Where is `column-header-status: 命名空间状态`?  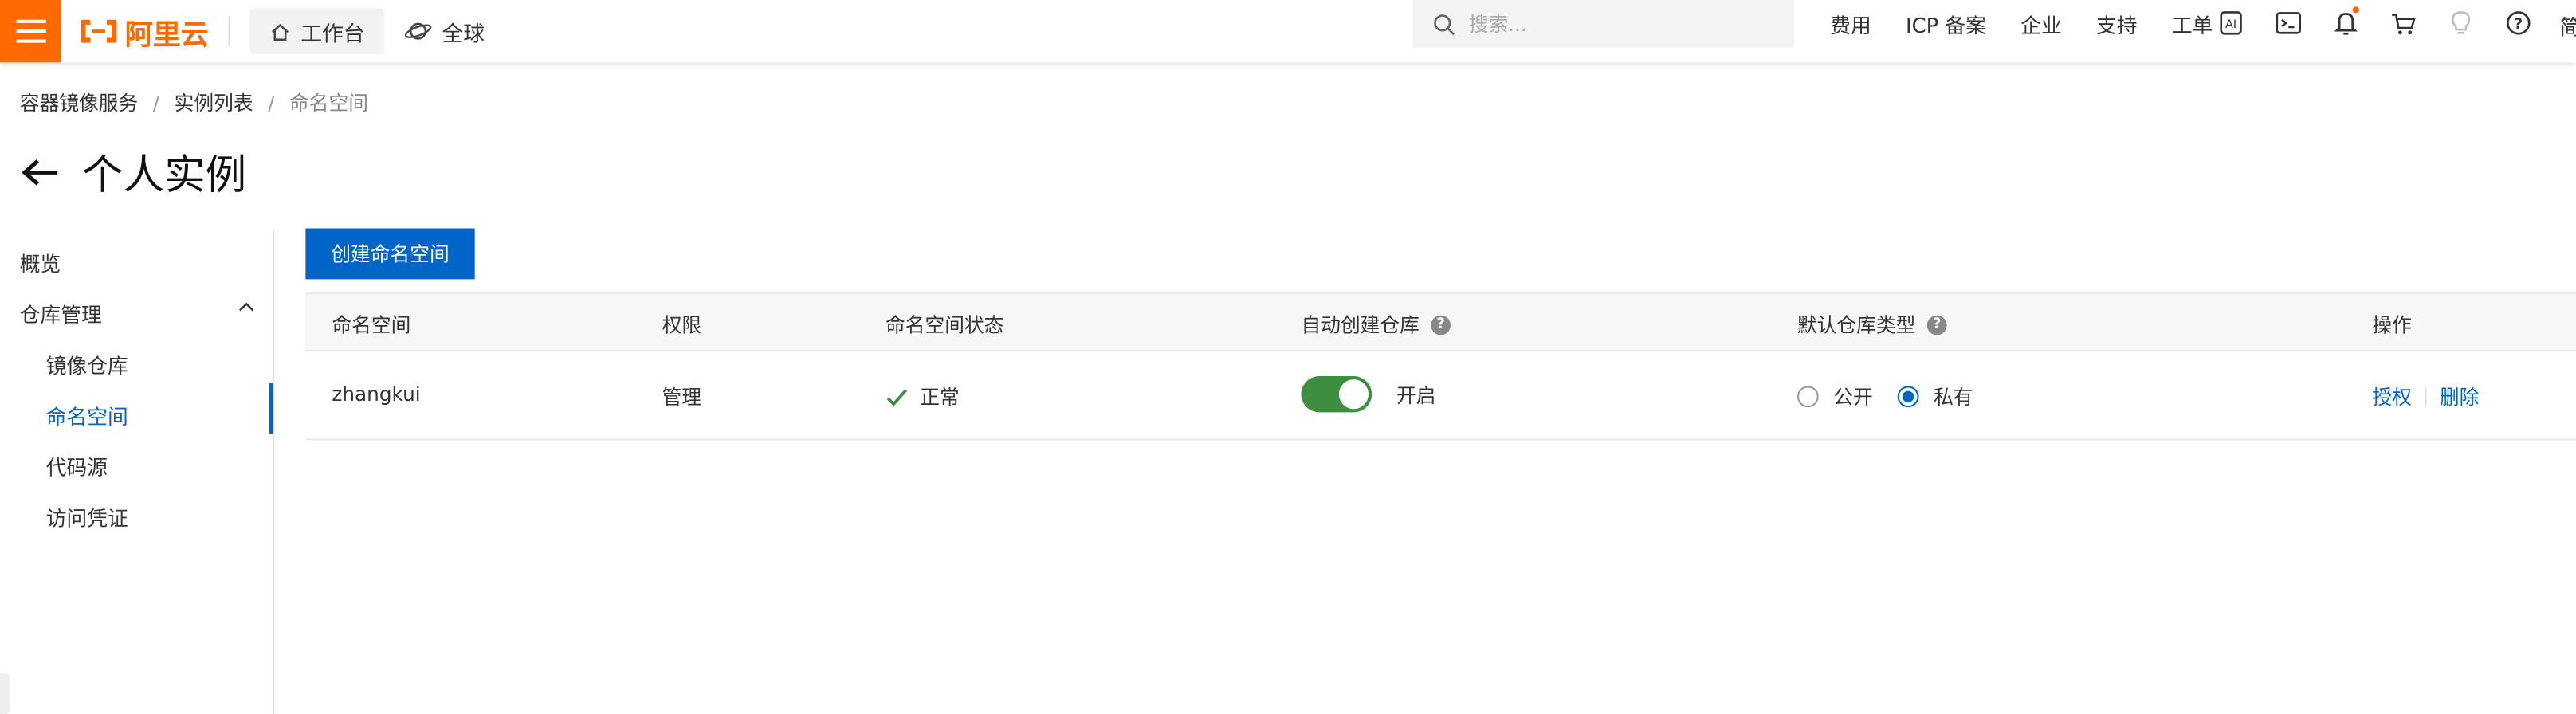
column-header-status: 命名空间状态 is located at coordinates (944, 325).